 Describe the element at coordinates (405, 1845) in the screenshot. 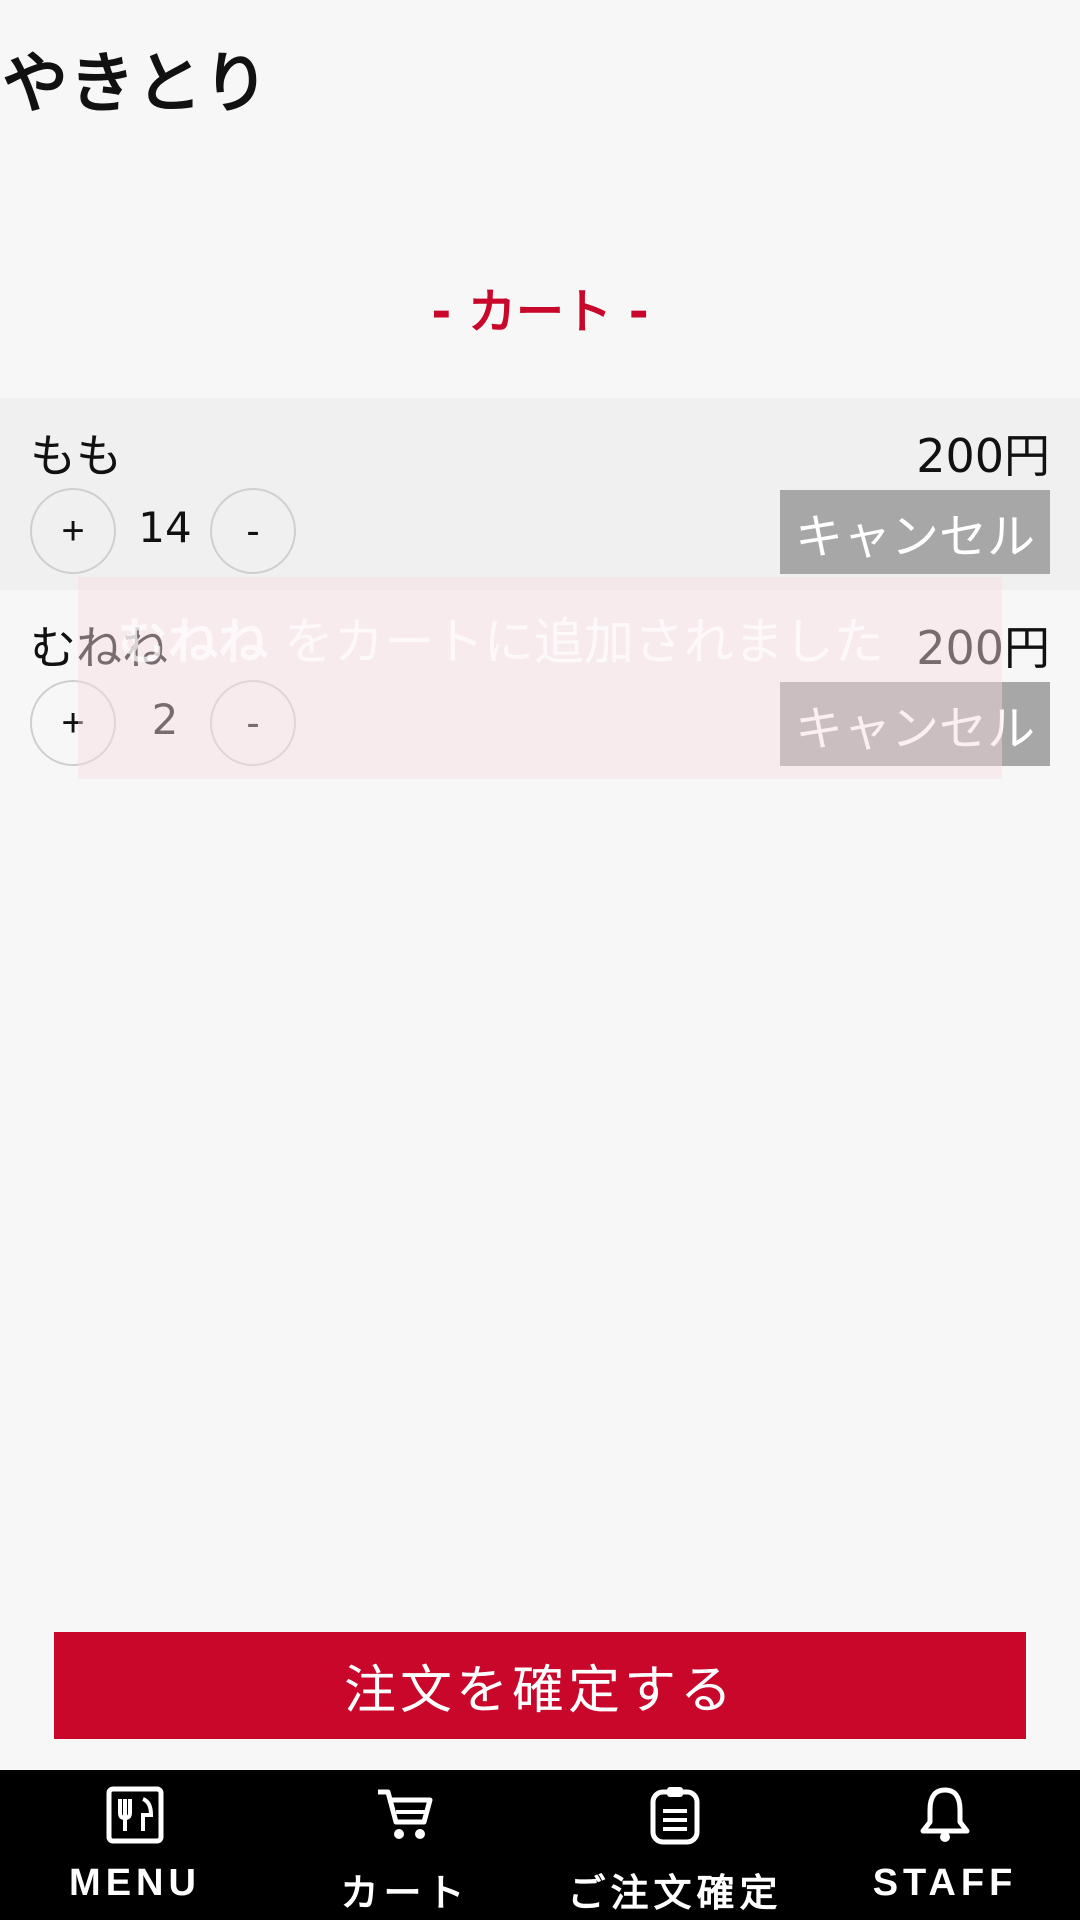

I see `nav-item-cart: カート` at that location.